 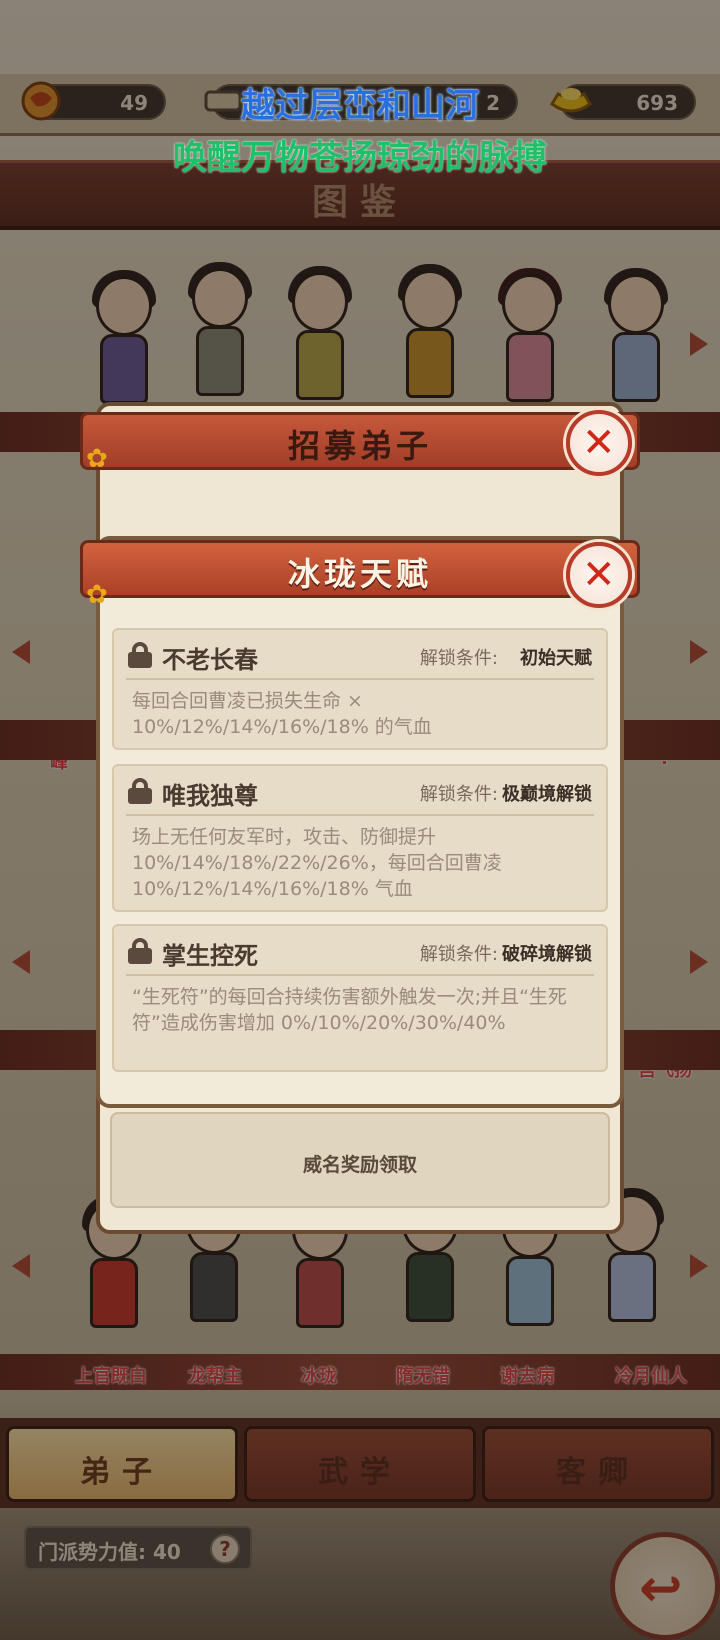 What do you see at coordinates (547, 954) in the screenshot?
I see `unlock-condition-value: 破碎境解锁` at bounding box center [547, 954].